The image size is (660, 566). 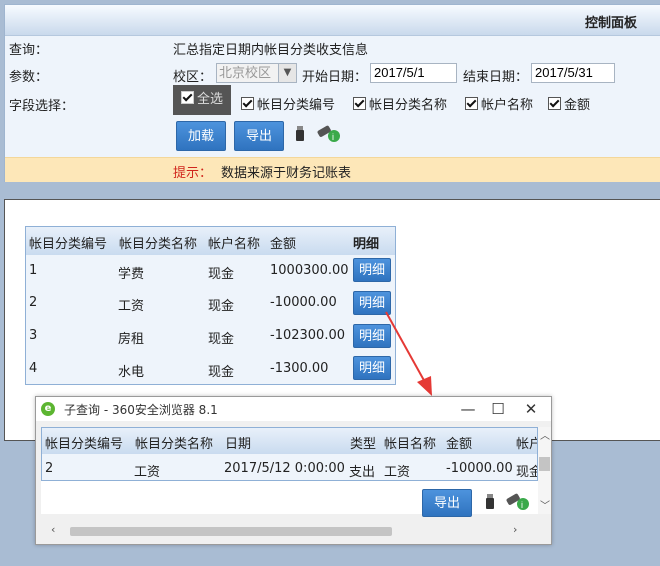 I want to click on horizontal-scrollbar: ‹ ›, so click(x=283, y=530).